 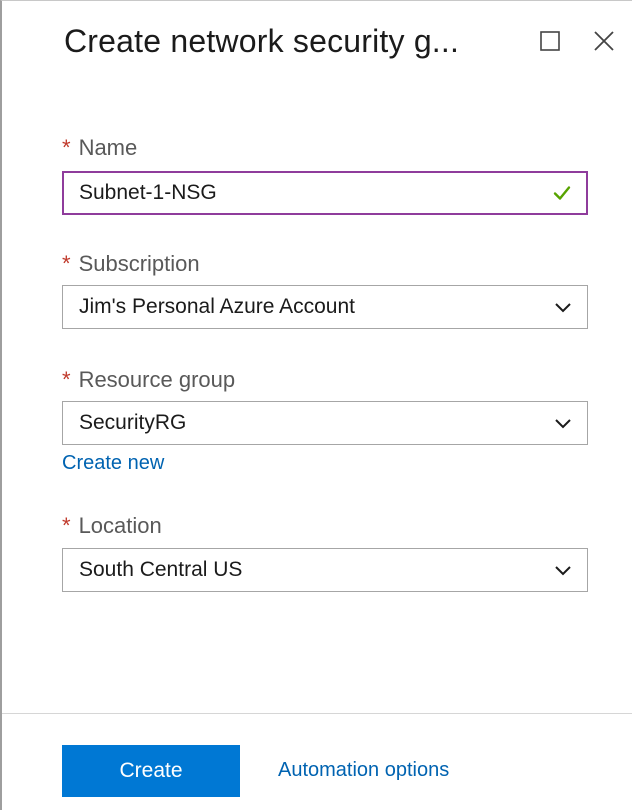 What do you see at coordinates (120, 525) in the screenshot?
I see `location-label-text: Location` at bounding box center [120, 525].